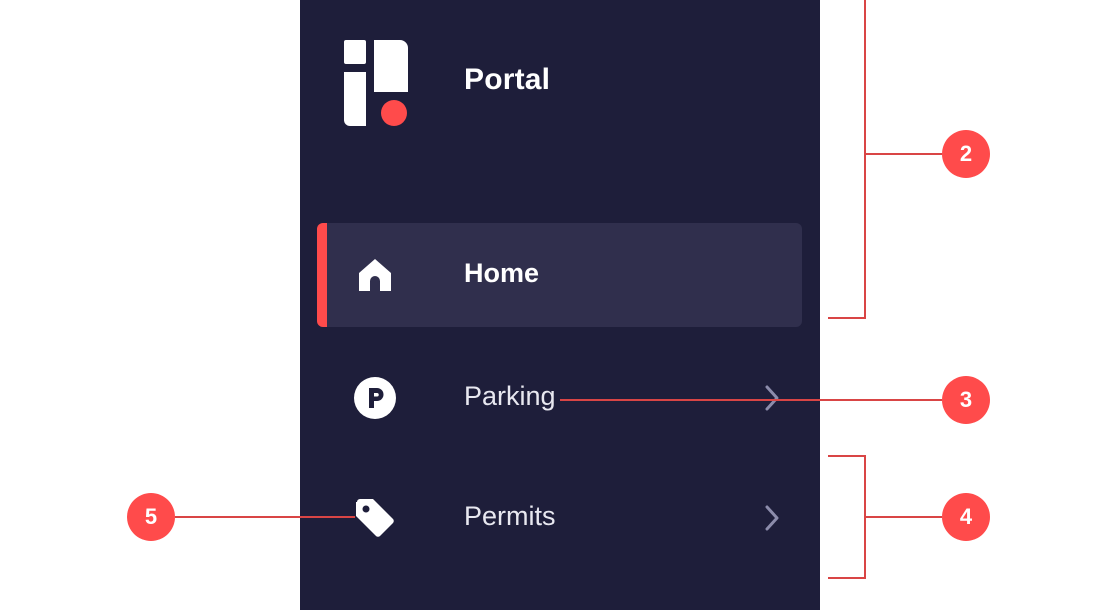 This screenshot has width=1108, height=610. I want to click on callout-3: 3, so click(966, 400).